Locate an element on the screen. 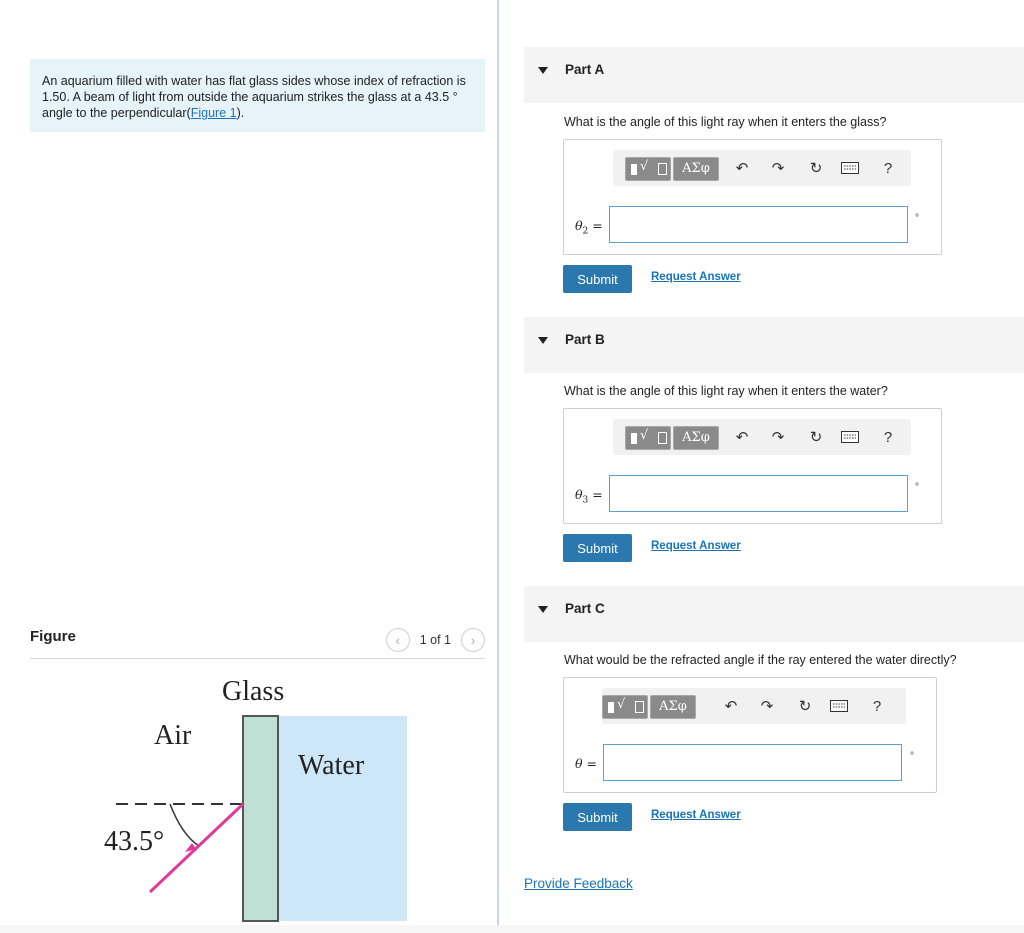 This screenshot has width=1024, height=933. part-b-unit: ° is located at coordinates (917, 487).